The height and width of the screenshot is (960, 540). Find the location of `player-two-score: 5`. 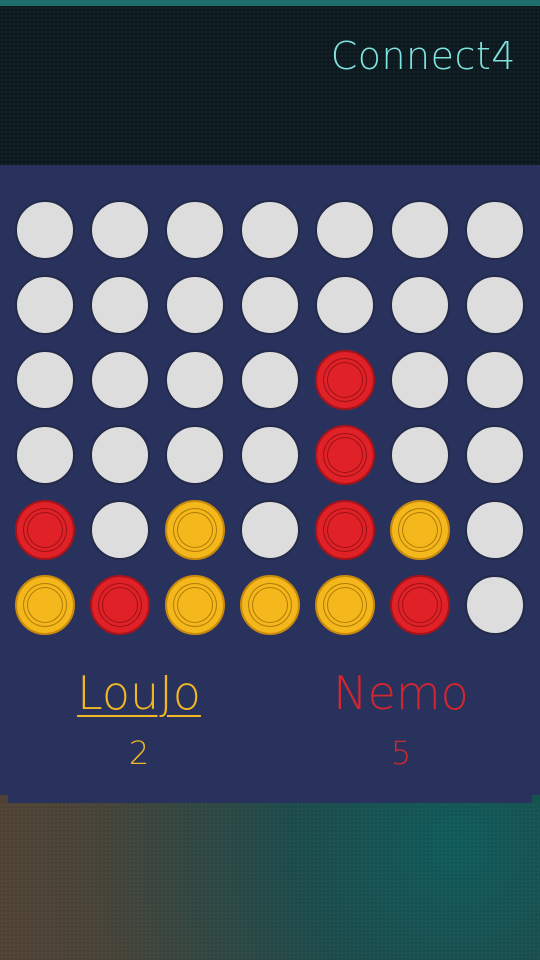

player-two-score: 5 is located at coordinates (401, 753).